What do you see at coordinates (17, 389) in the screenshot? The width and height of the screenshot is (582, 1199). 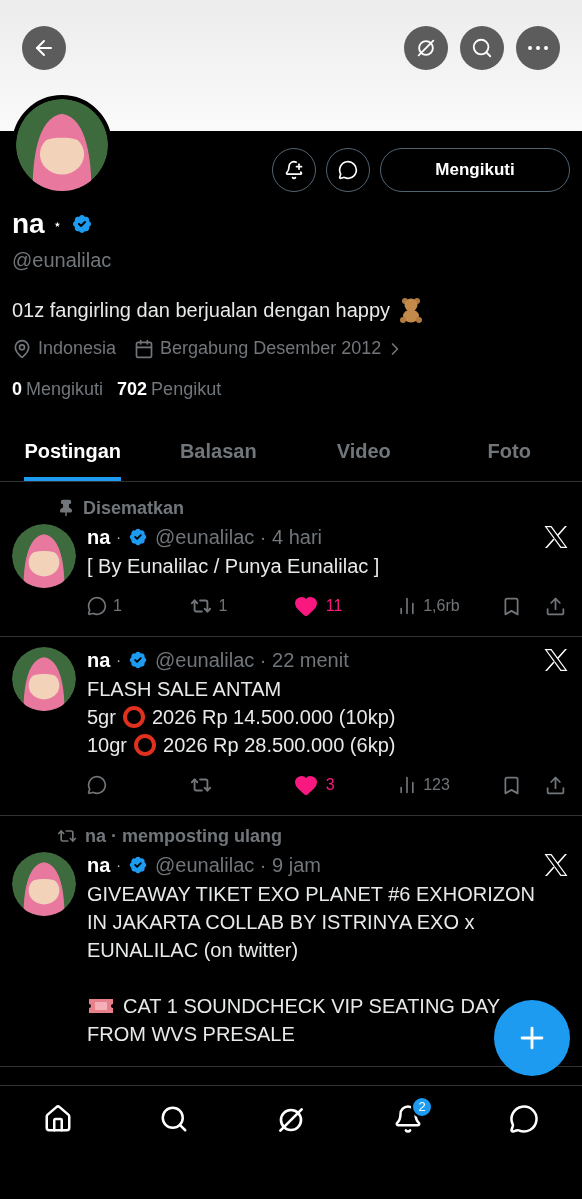 I see `following-count: 0` at bounding box center [17, 389].